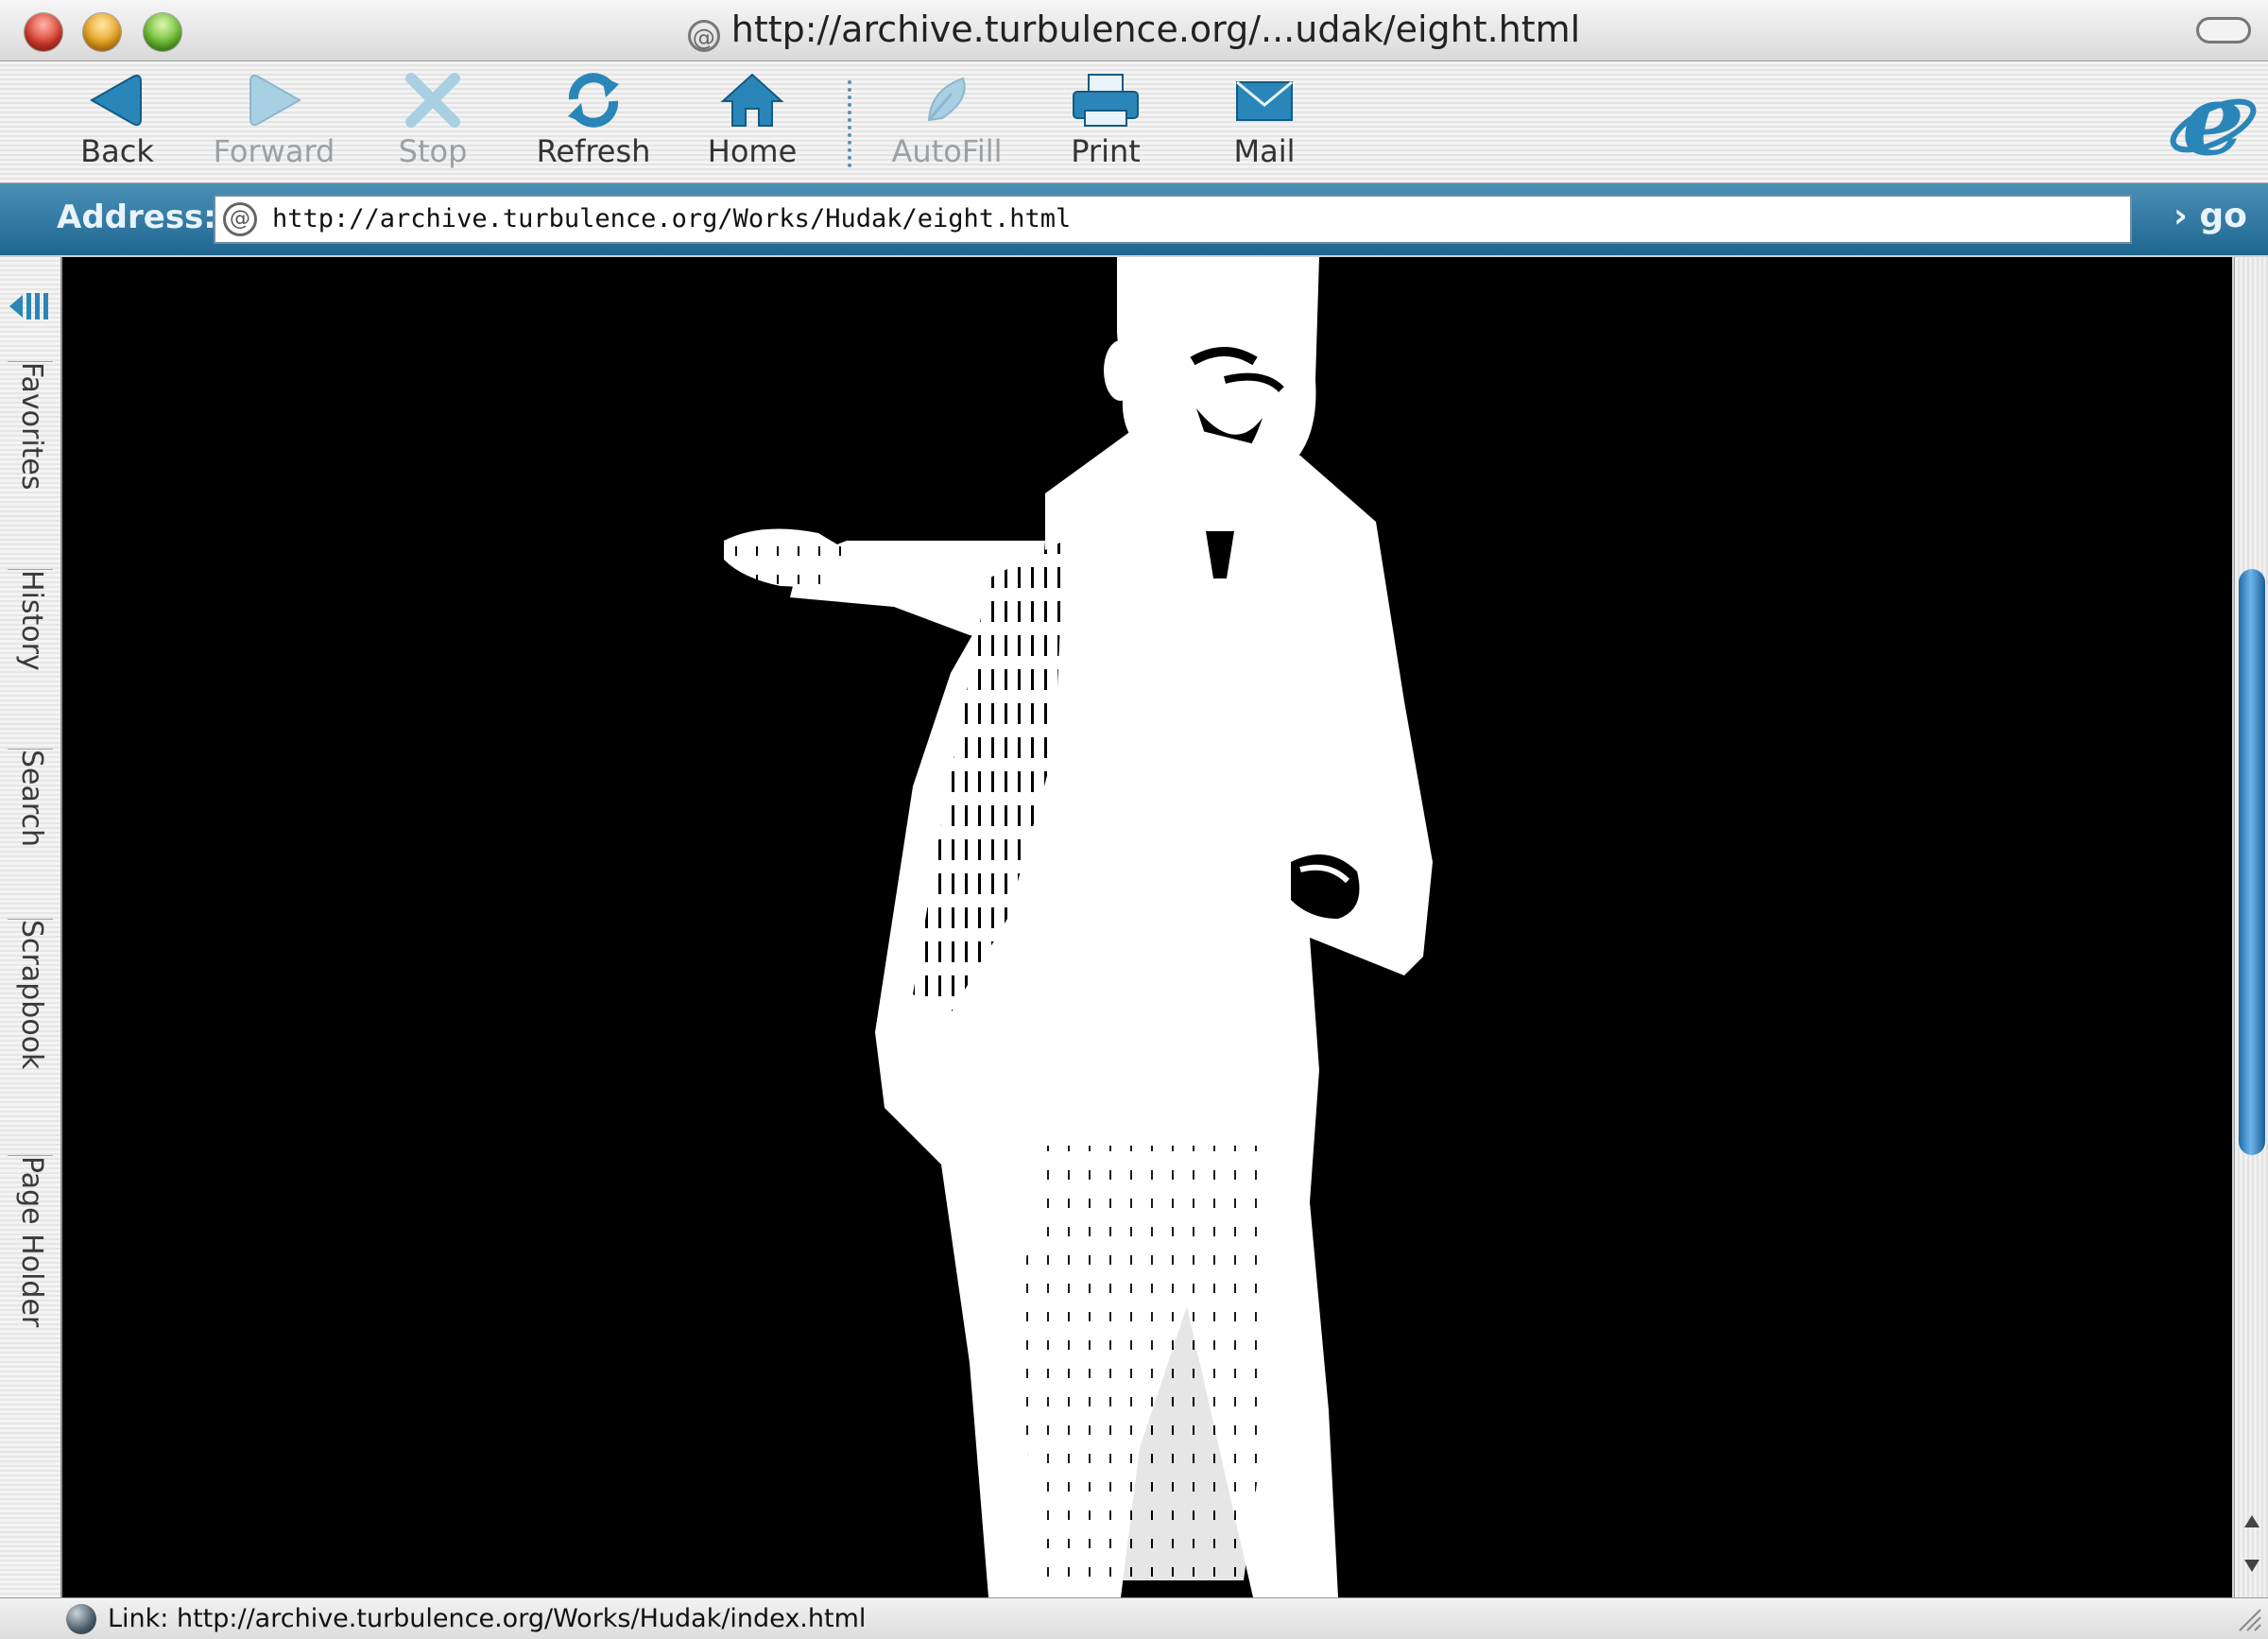 This screenshot has height=1639, width=2268. What do you see at coordinates (1264, 124) in the screenshot?
I see `mail-button: Mail` at bounding box center [1264, 124].